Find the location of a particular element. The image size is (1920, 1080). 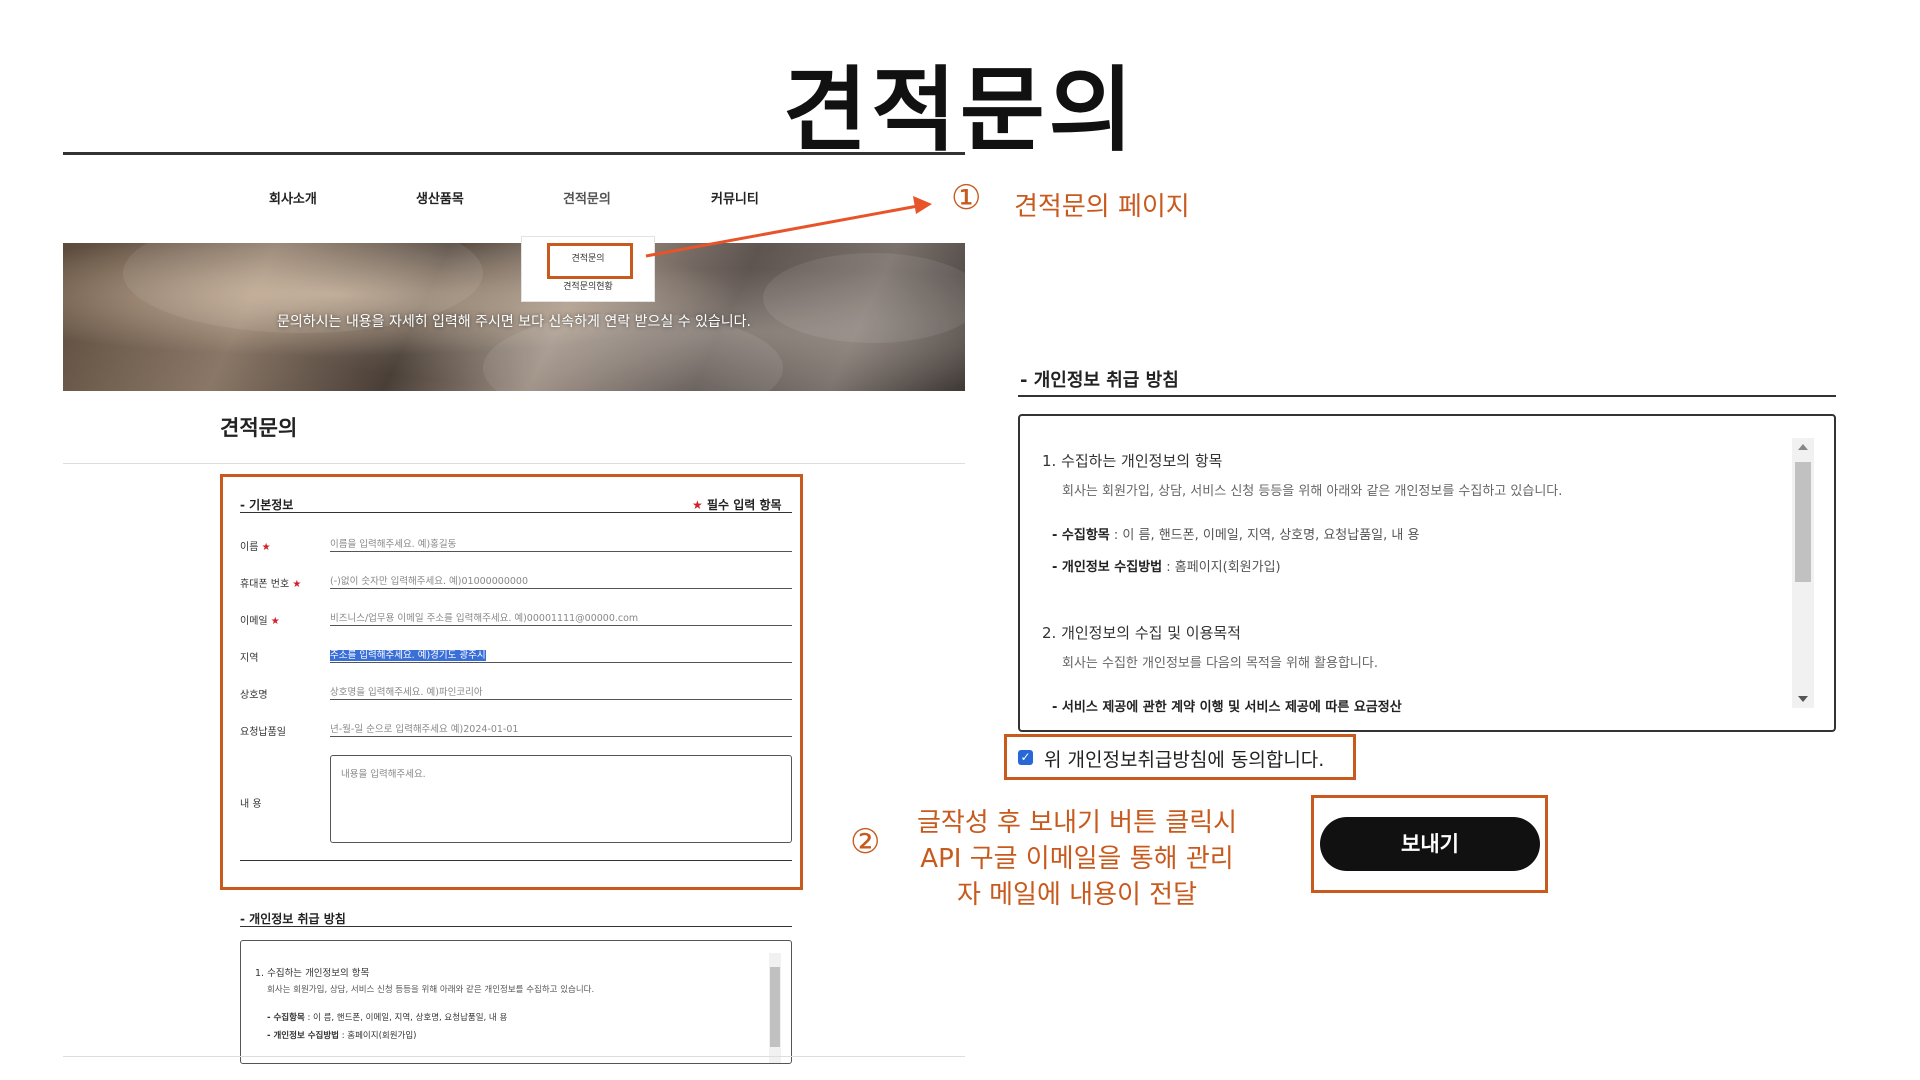

privacy-collect-method: - 개인정보 수집방법 : 홈페이지(회원가입) is located at coordinates (1166, 567).